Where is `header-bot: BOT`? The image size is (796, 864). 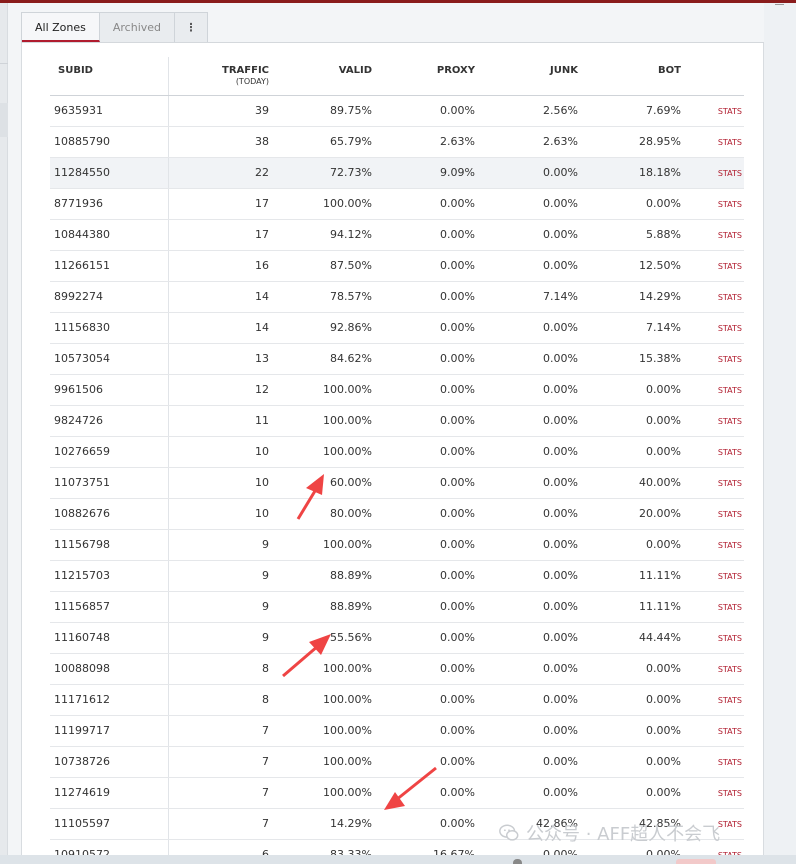 header-bot: BOT is located at coordinates (629, 76).